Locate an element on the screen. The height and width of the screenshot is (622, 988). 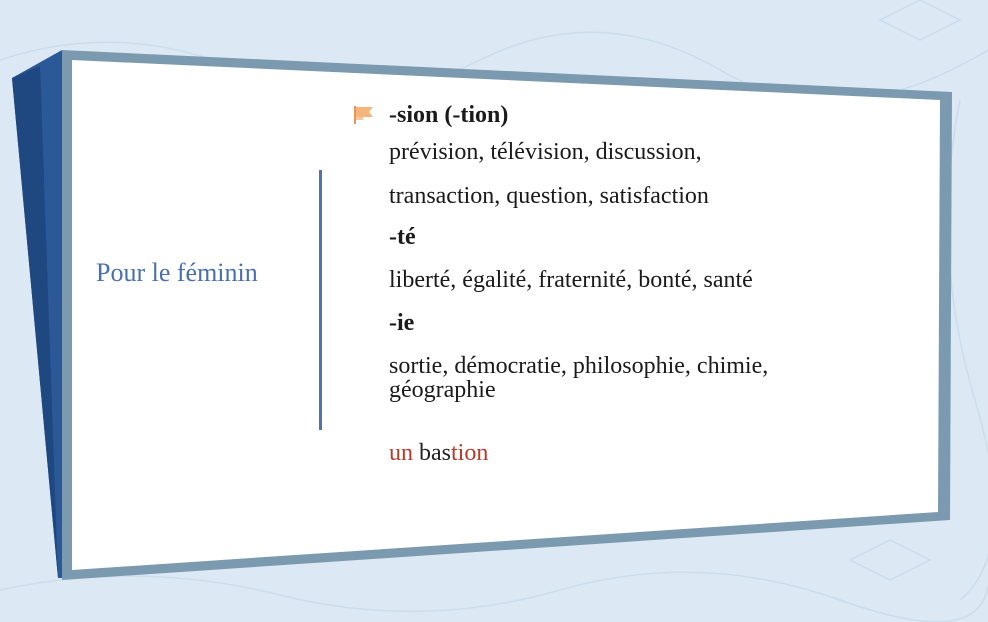
word-stem: bas is located at coordinates (435, 453).